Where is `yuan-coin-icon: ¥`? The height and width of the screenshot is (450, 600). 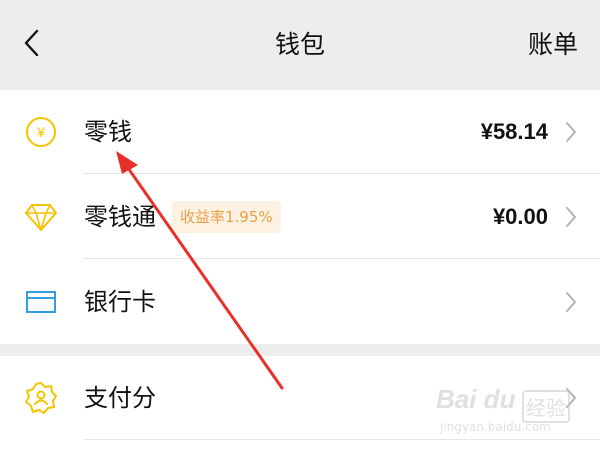 yuan-coin-icon: ¥ is located at coordinates (41, 132).